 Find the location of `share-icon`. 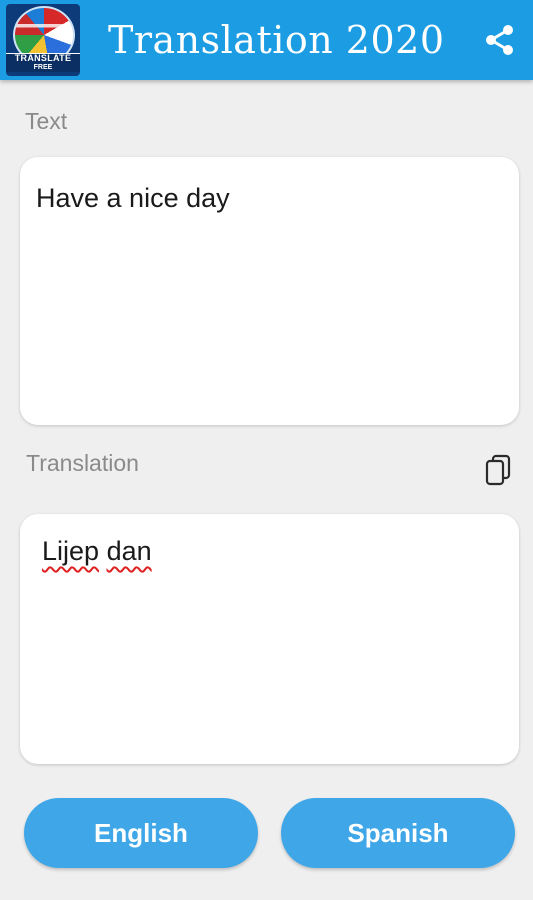

share-icon is located at coordinates (499, 40).